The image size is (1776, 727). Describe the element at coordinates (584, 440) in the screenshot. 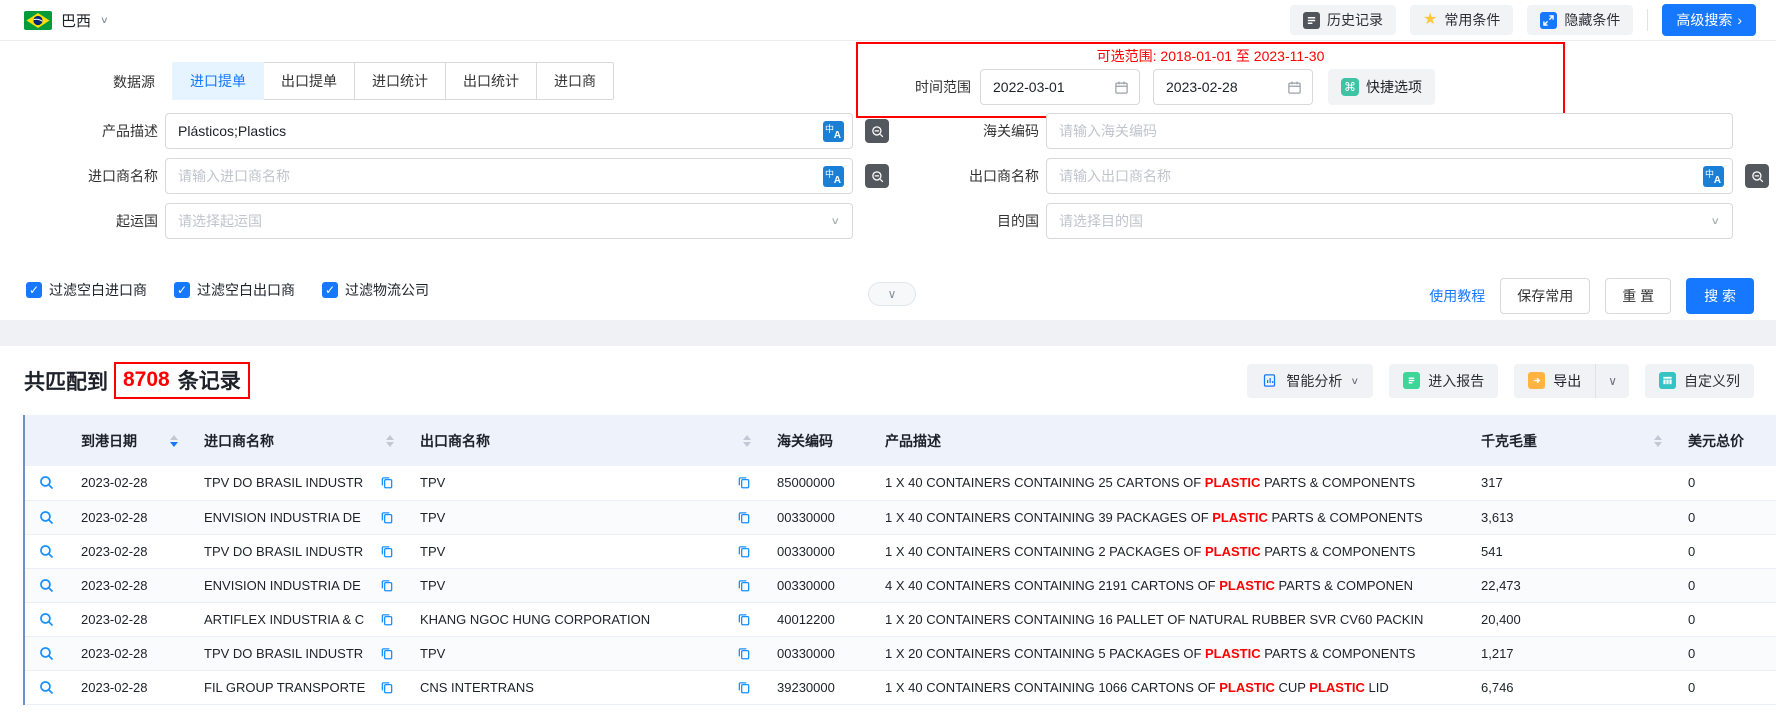

I see `column-header-exporter: 出口商名称` at that location.